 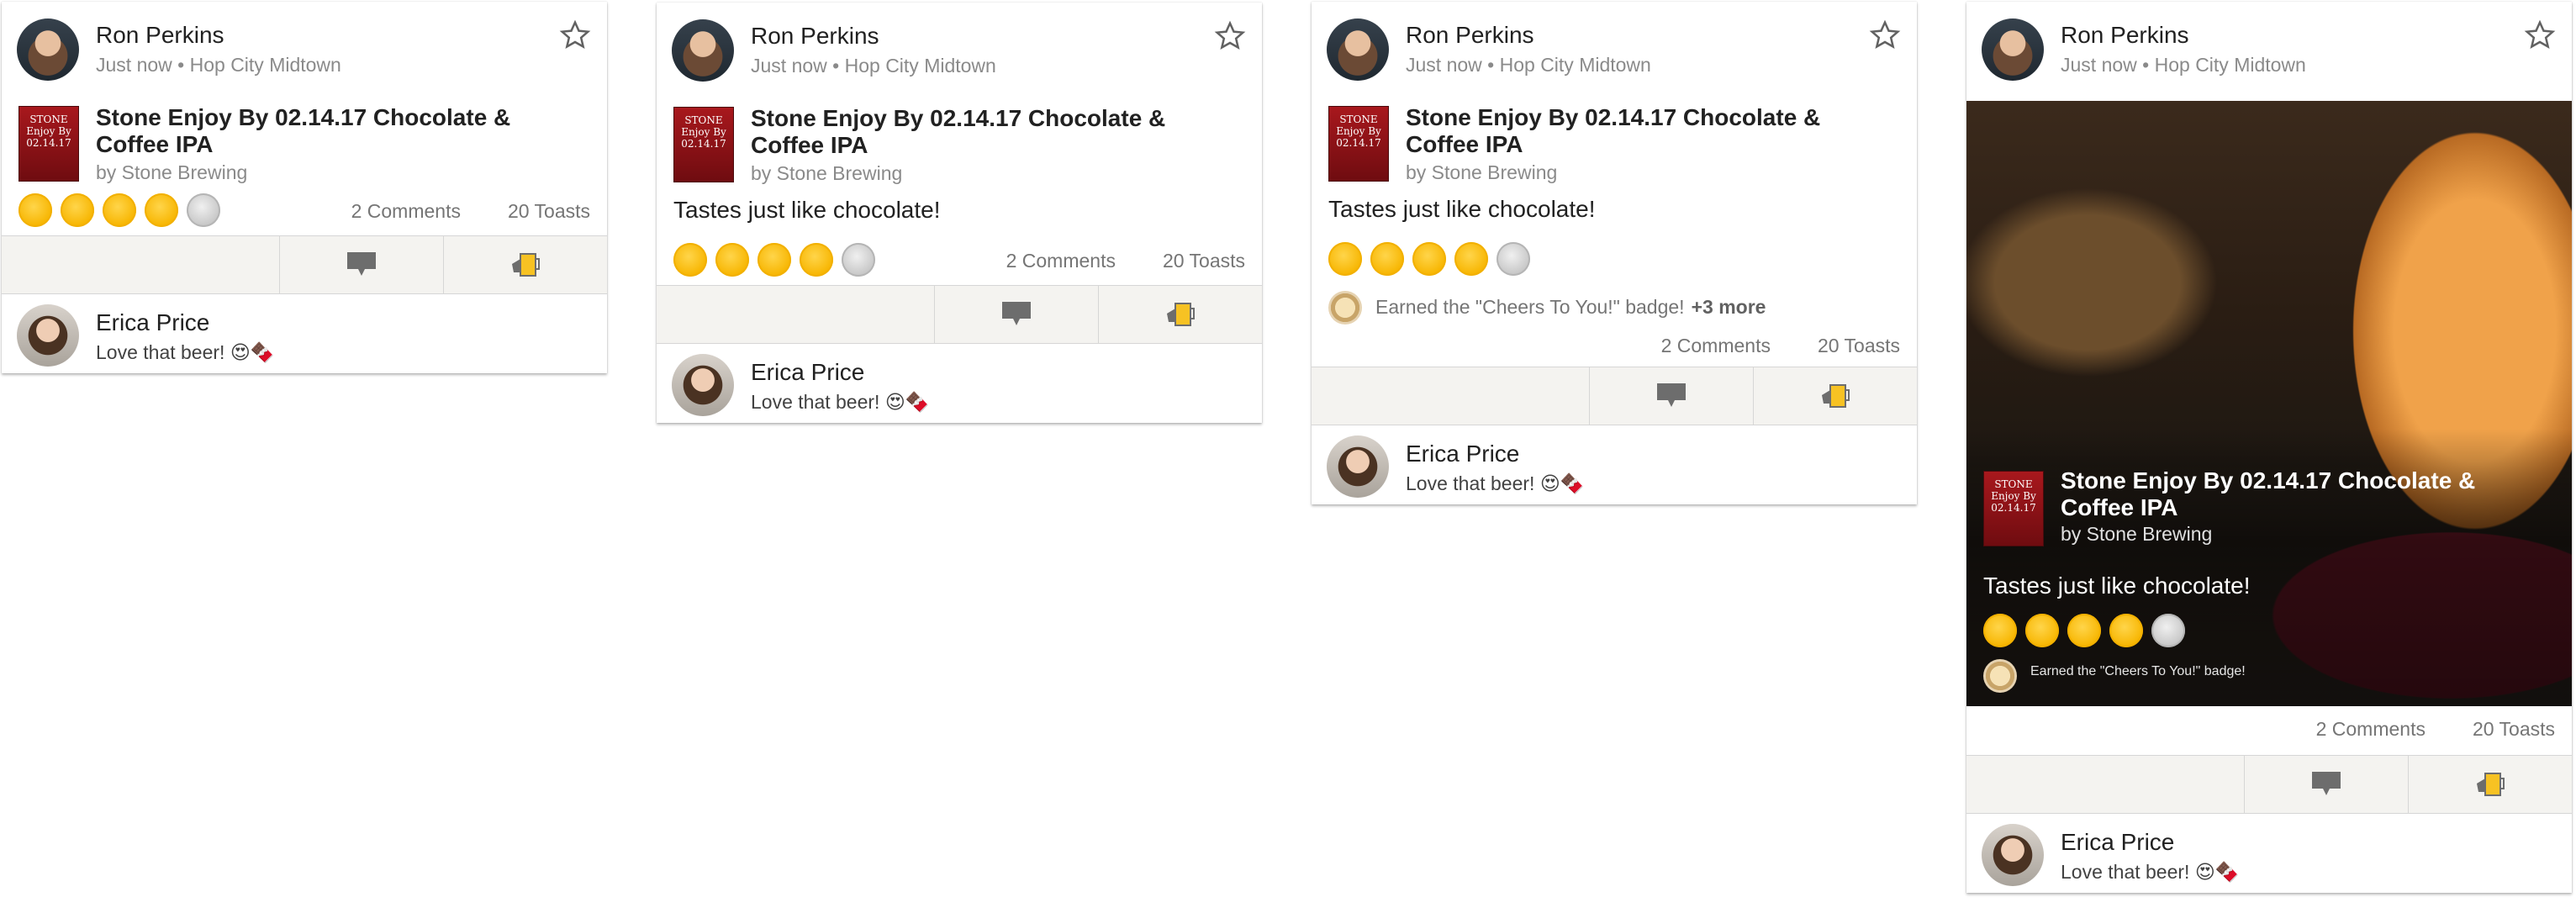 What do you see at coordinates (1614, 349) in the screenshot?
I see `engagement-row: 2 Comments 20 Toasts` at bounding box center [1614, 349].